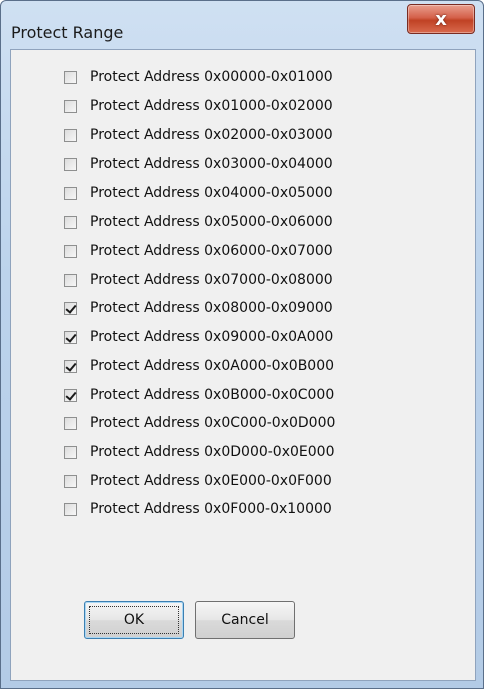  I want to click on checkbox-label: Protect Address 0x0A000-0x0B000, so click(212, 366).